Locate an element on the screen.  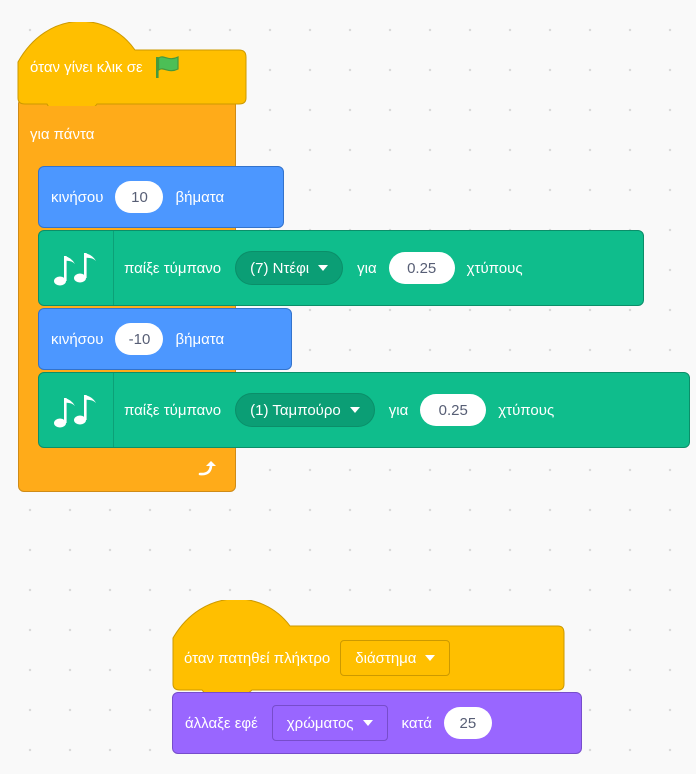
effect-amount-input: 25 is located at coordinates (467, 723).